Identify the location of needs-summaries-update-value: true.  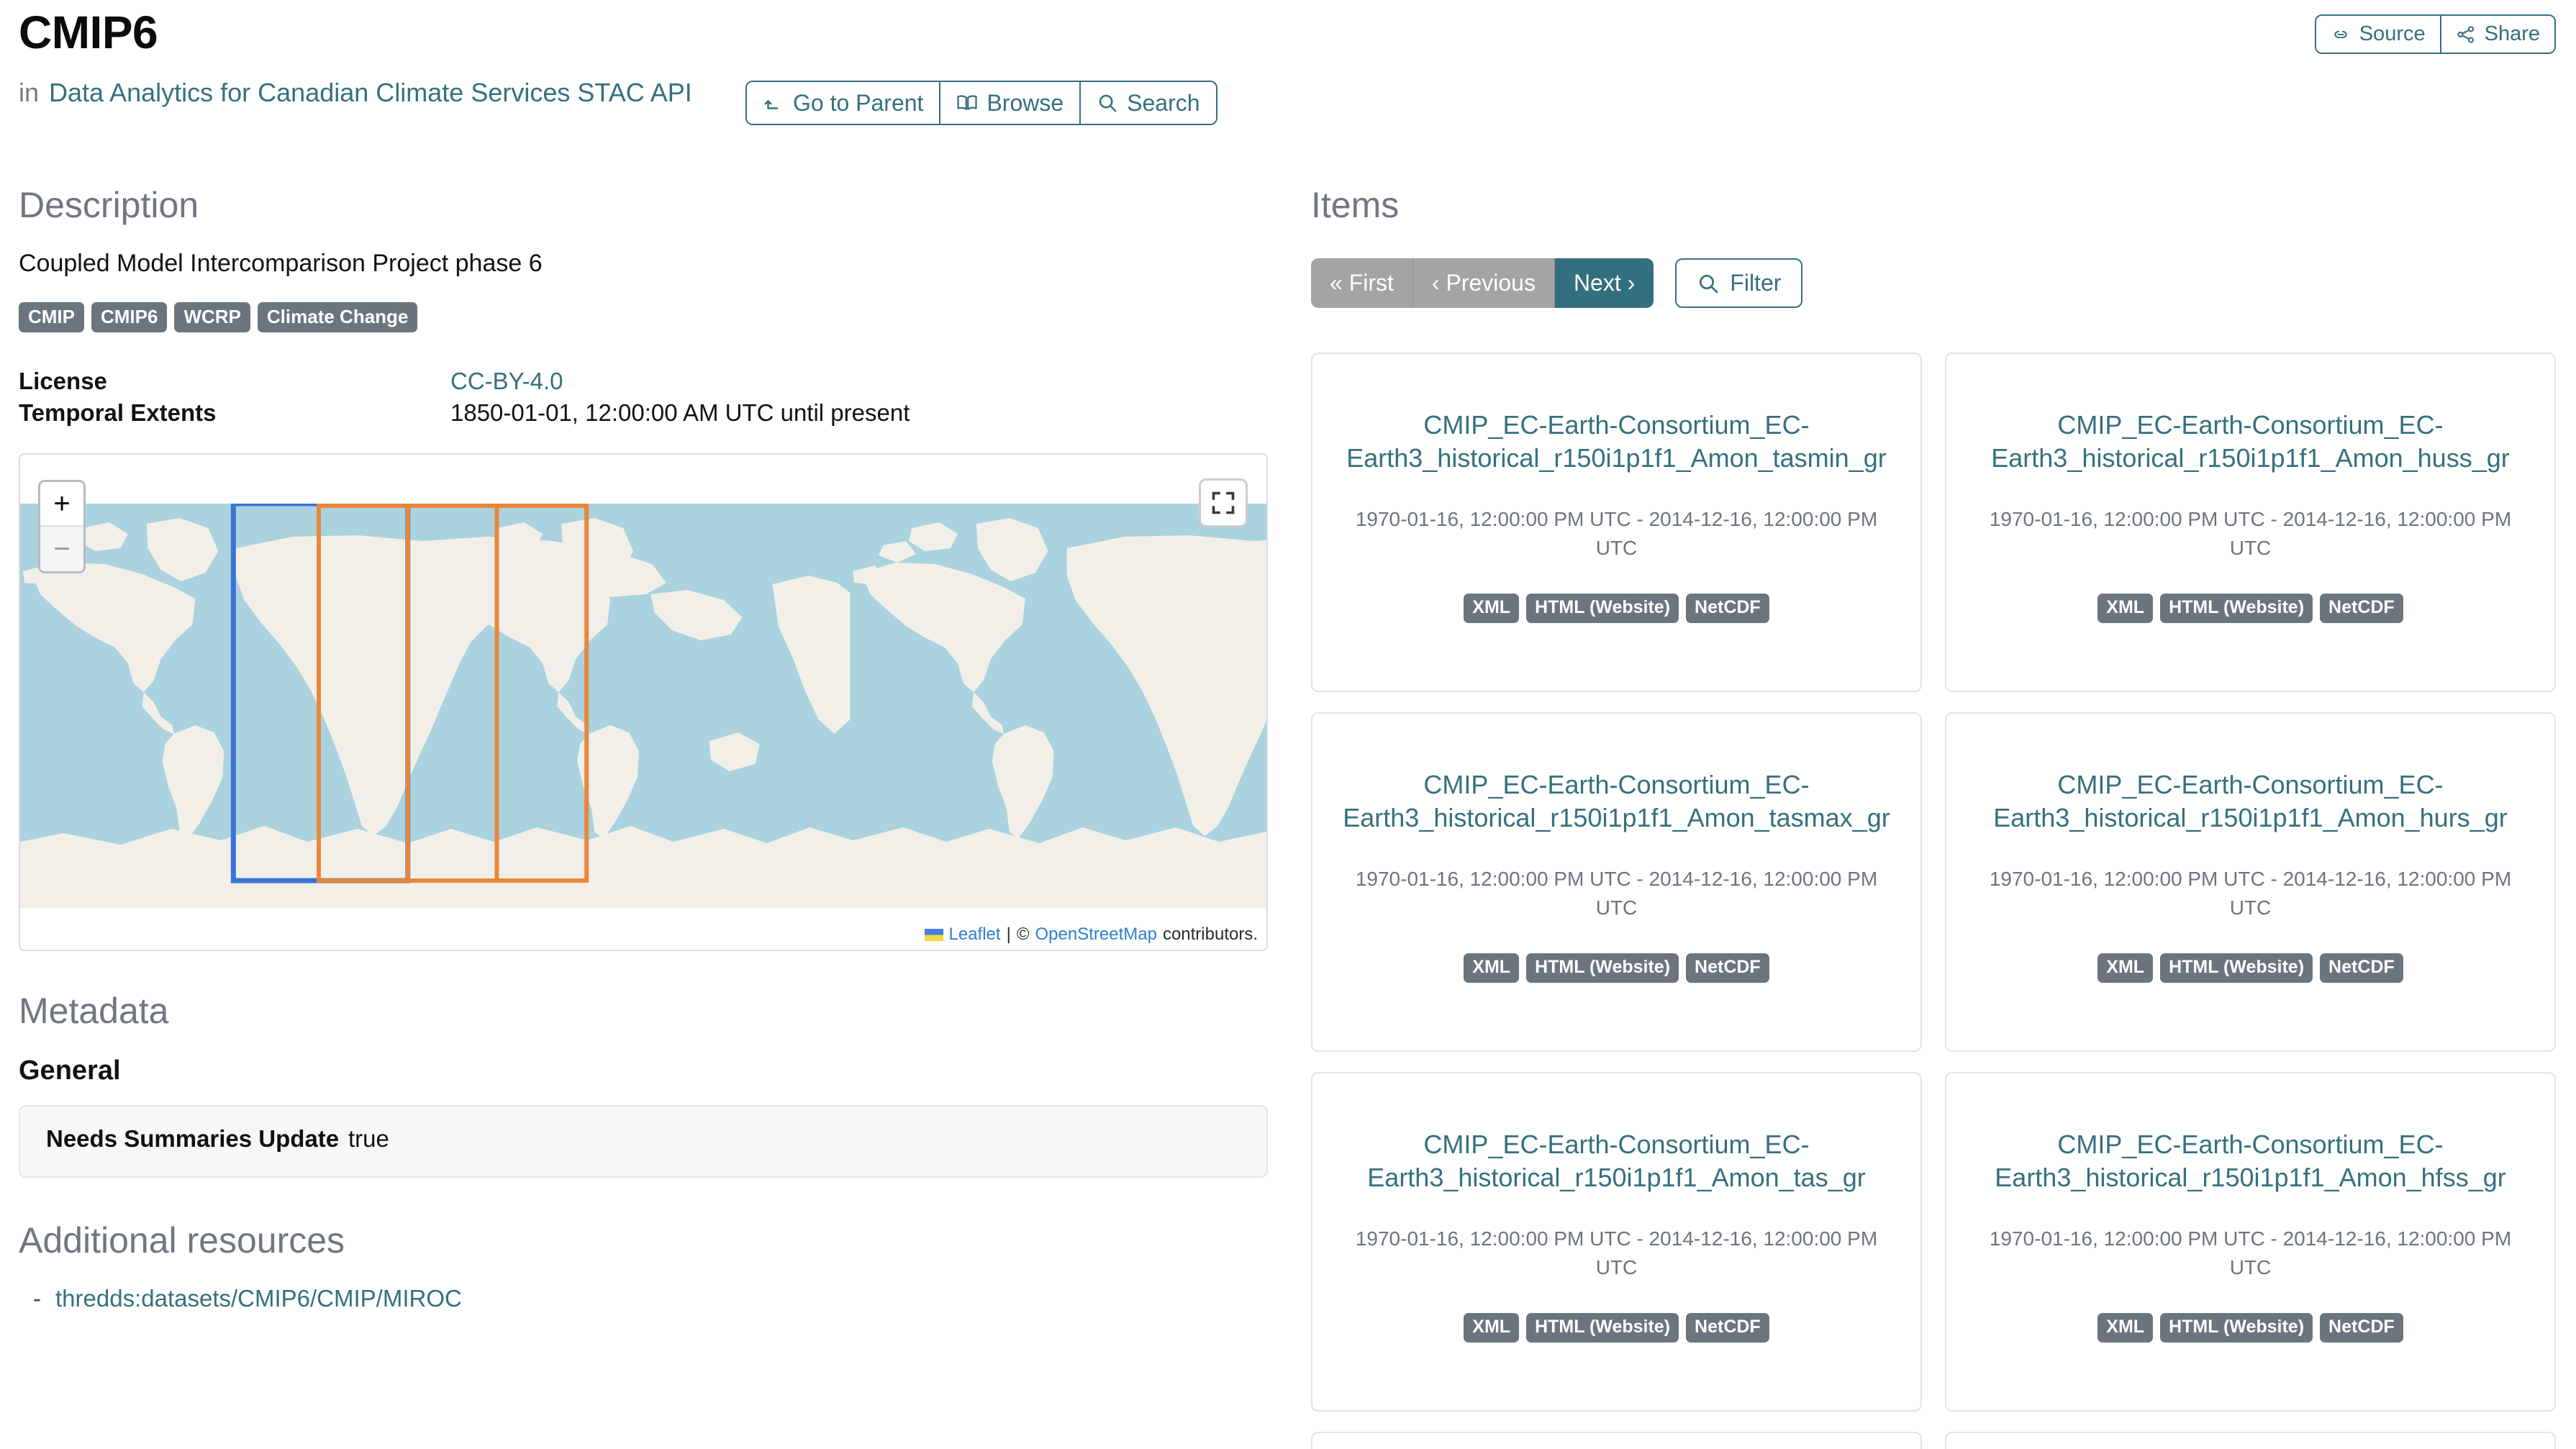
(368, 1138).